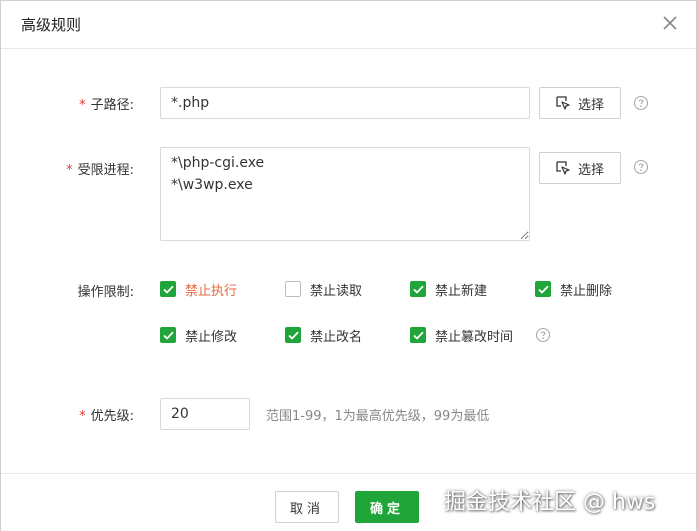 This screenshot has height=531, width=697. I want to click on process-textarea: *\php-cgi.exe *\w3wp.exe, so click(345, 194).